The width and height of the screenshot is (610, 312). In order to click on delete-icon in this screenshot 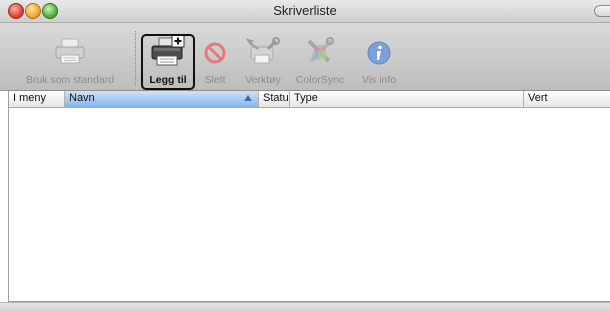, I will do `click(215, 55)`.